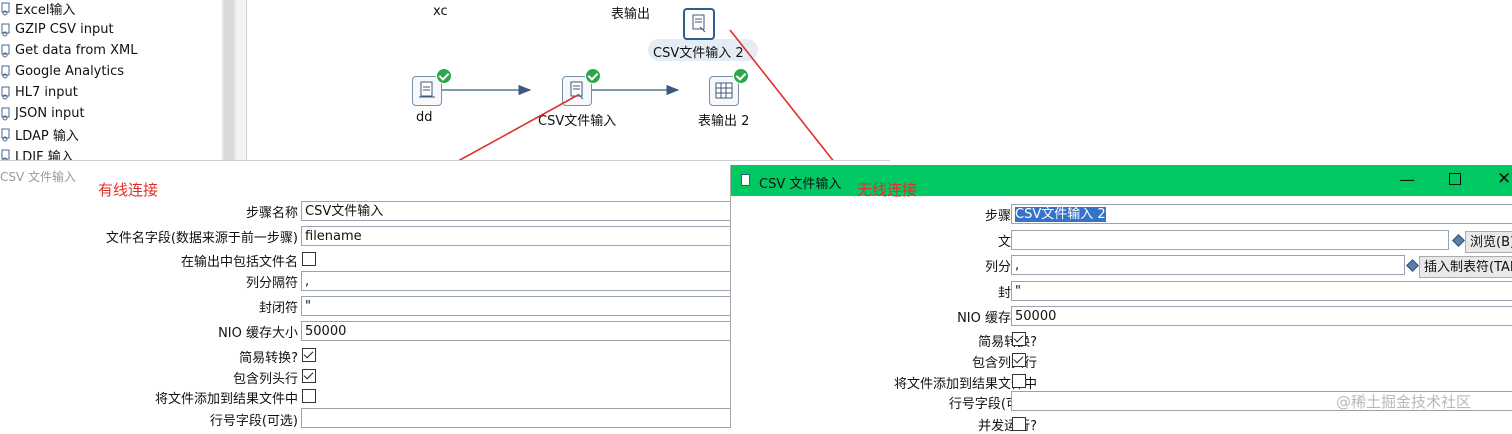  I want to click on csv-file-icon, so click(745, 180).